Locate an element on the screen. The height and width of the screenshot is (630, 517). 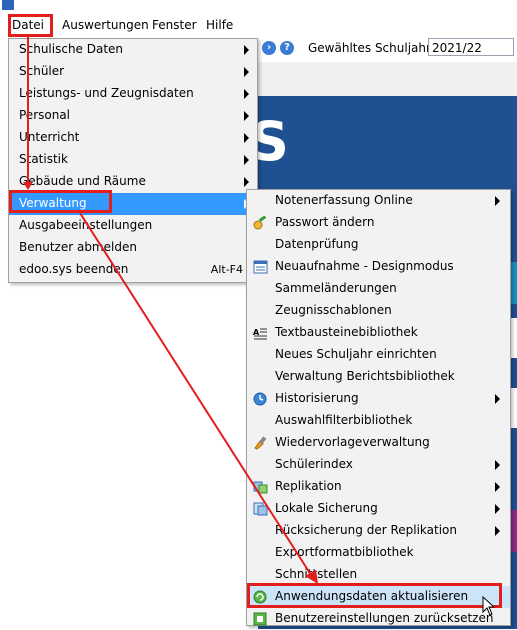
tab-strip is located at coordinates (387, 79).